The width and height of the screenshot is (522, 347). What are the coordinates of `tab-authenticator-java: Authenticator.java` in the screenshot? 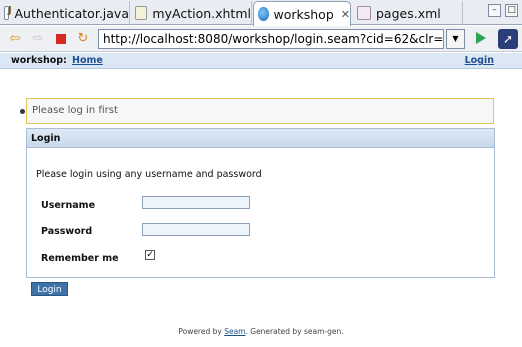 It's located at (65, 13).